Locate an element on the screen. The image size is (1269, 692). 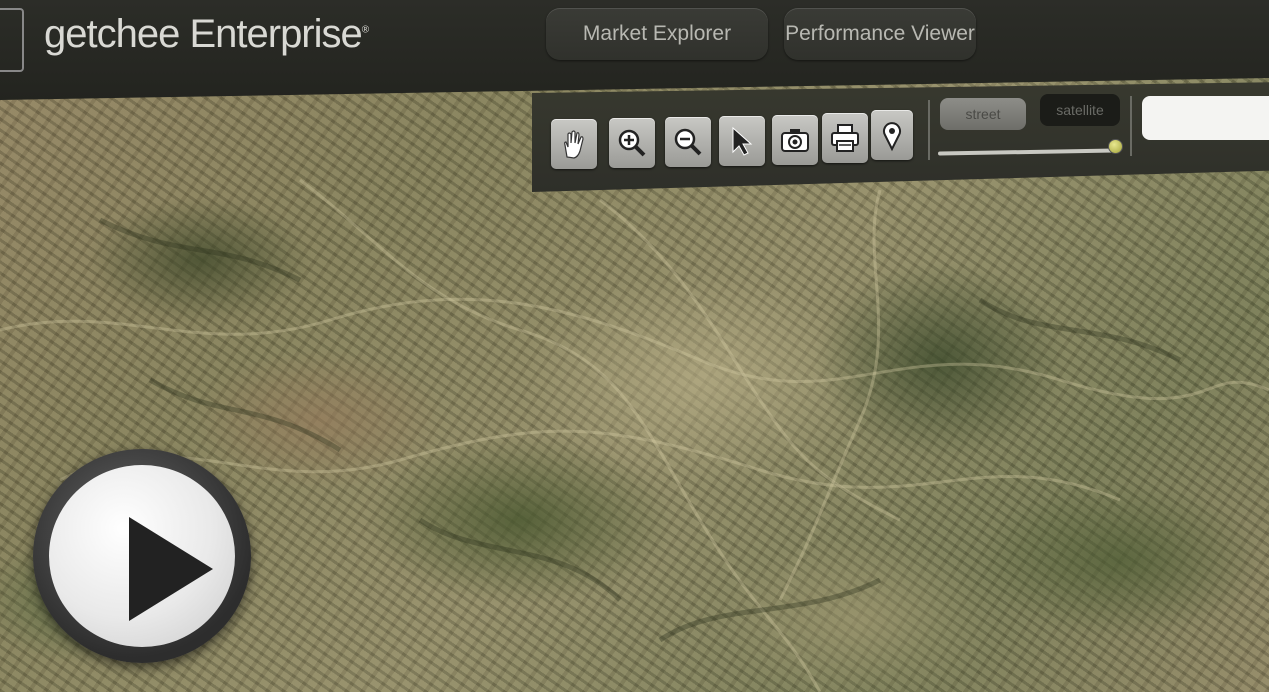
zoom-out-icon is located at coordinates (688, 142).